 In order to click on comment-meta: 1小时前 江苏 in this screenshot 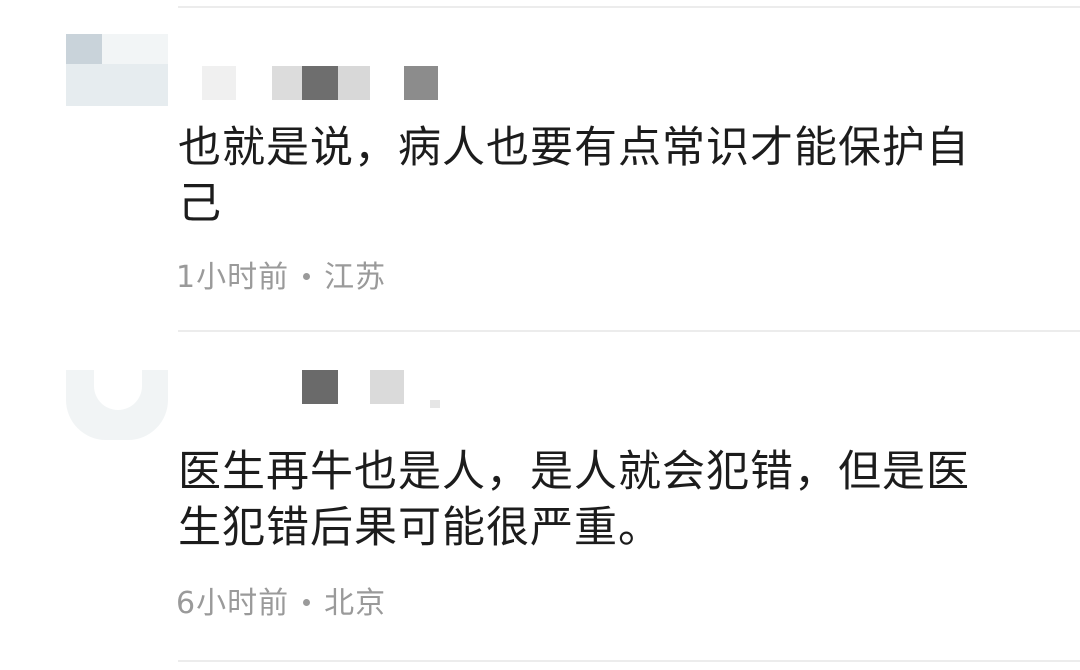, I will do `click(281, 278)`.